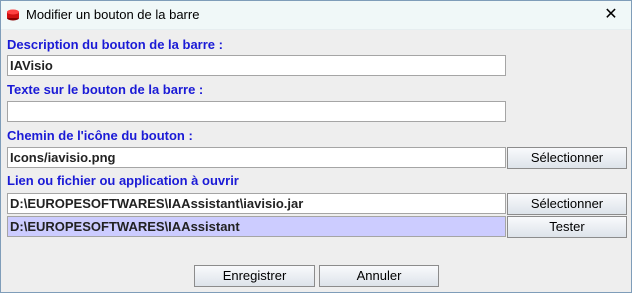 The image size is (632, 293). I want to click on select-target-button: Sélectionner, so click(567, 204).